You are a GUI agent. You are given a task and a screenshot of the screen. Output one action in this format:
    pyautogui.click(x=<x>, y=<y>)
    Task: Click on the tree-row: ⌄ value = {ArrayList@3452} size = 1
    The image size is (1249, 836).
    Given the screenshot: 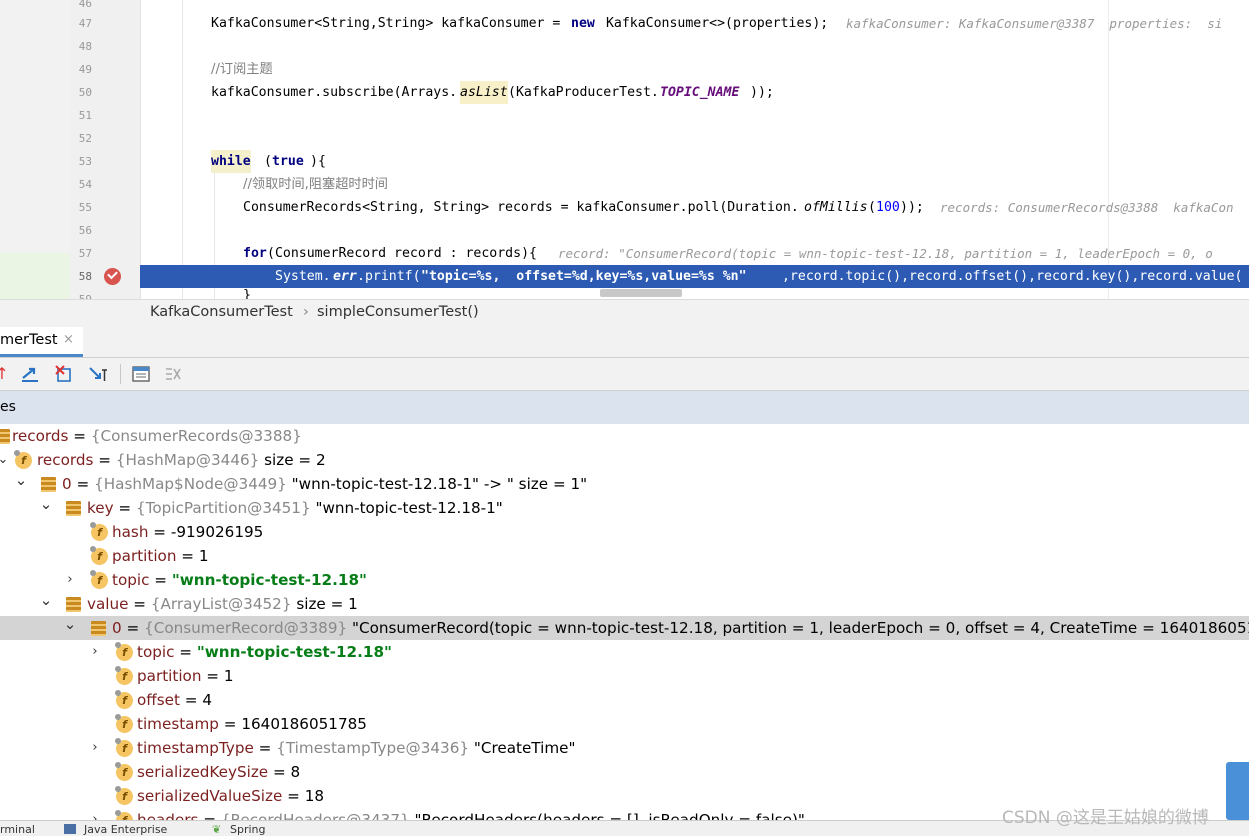 What is the action you would take?
    pyautogui.click(x=624, y=603)
    